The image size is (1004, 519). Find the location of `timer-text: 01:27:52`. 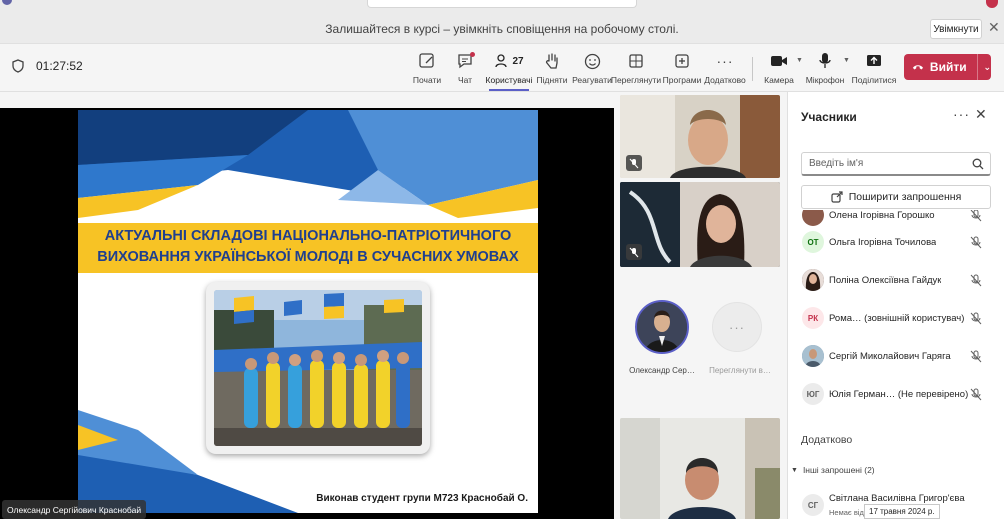

timer-text: 01:27:52 is located at coordinates (59, 66).